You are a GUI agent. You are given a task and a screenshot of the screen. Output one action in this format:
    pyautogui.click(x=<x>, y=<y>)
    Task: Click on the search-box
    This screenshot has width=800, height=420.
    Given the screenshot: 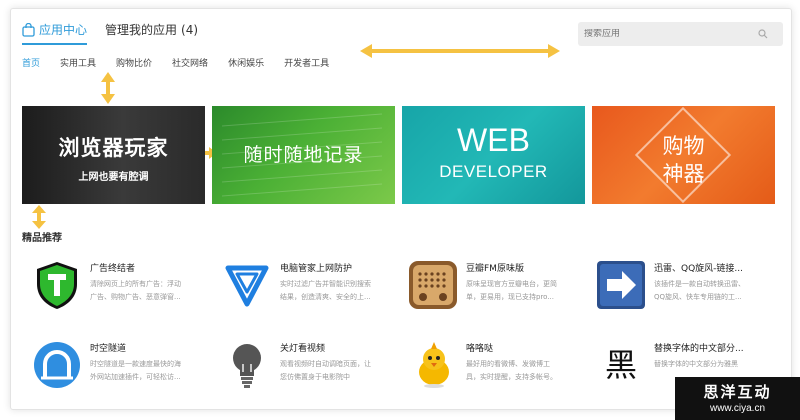 What is the action you would take?
    pyautogui.click(x=680, y=34)
    